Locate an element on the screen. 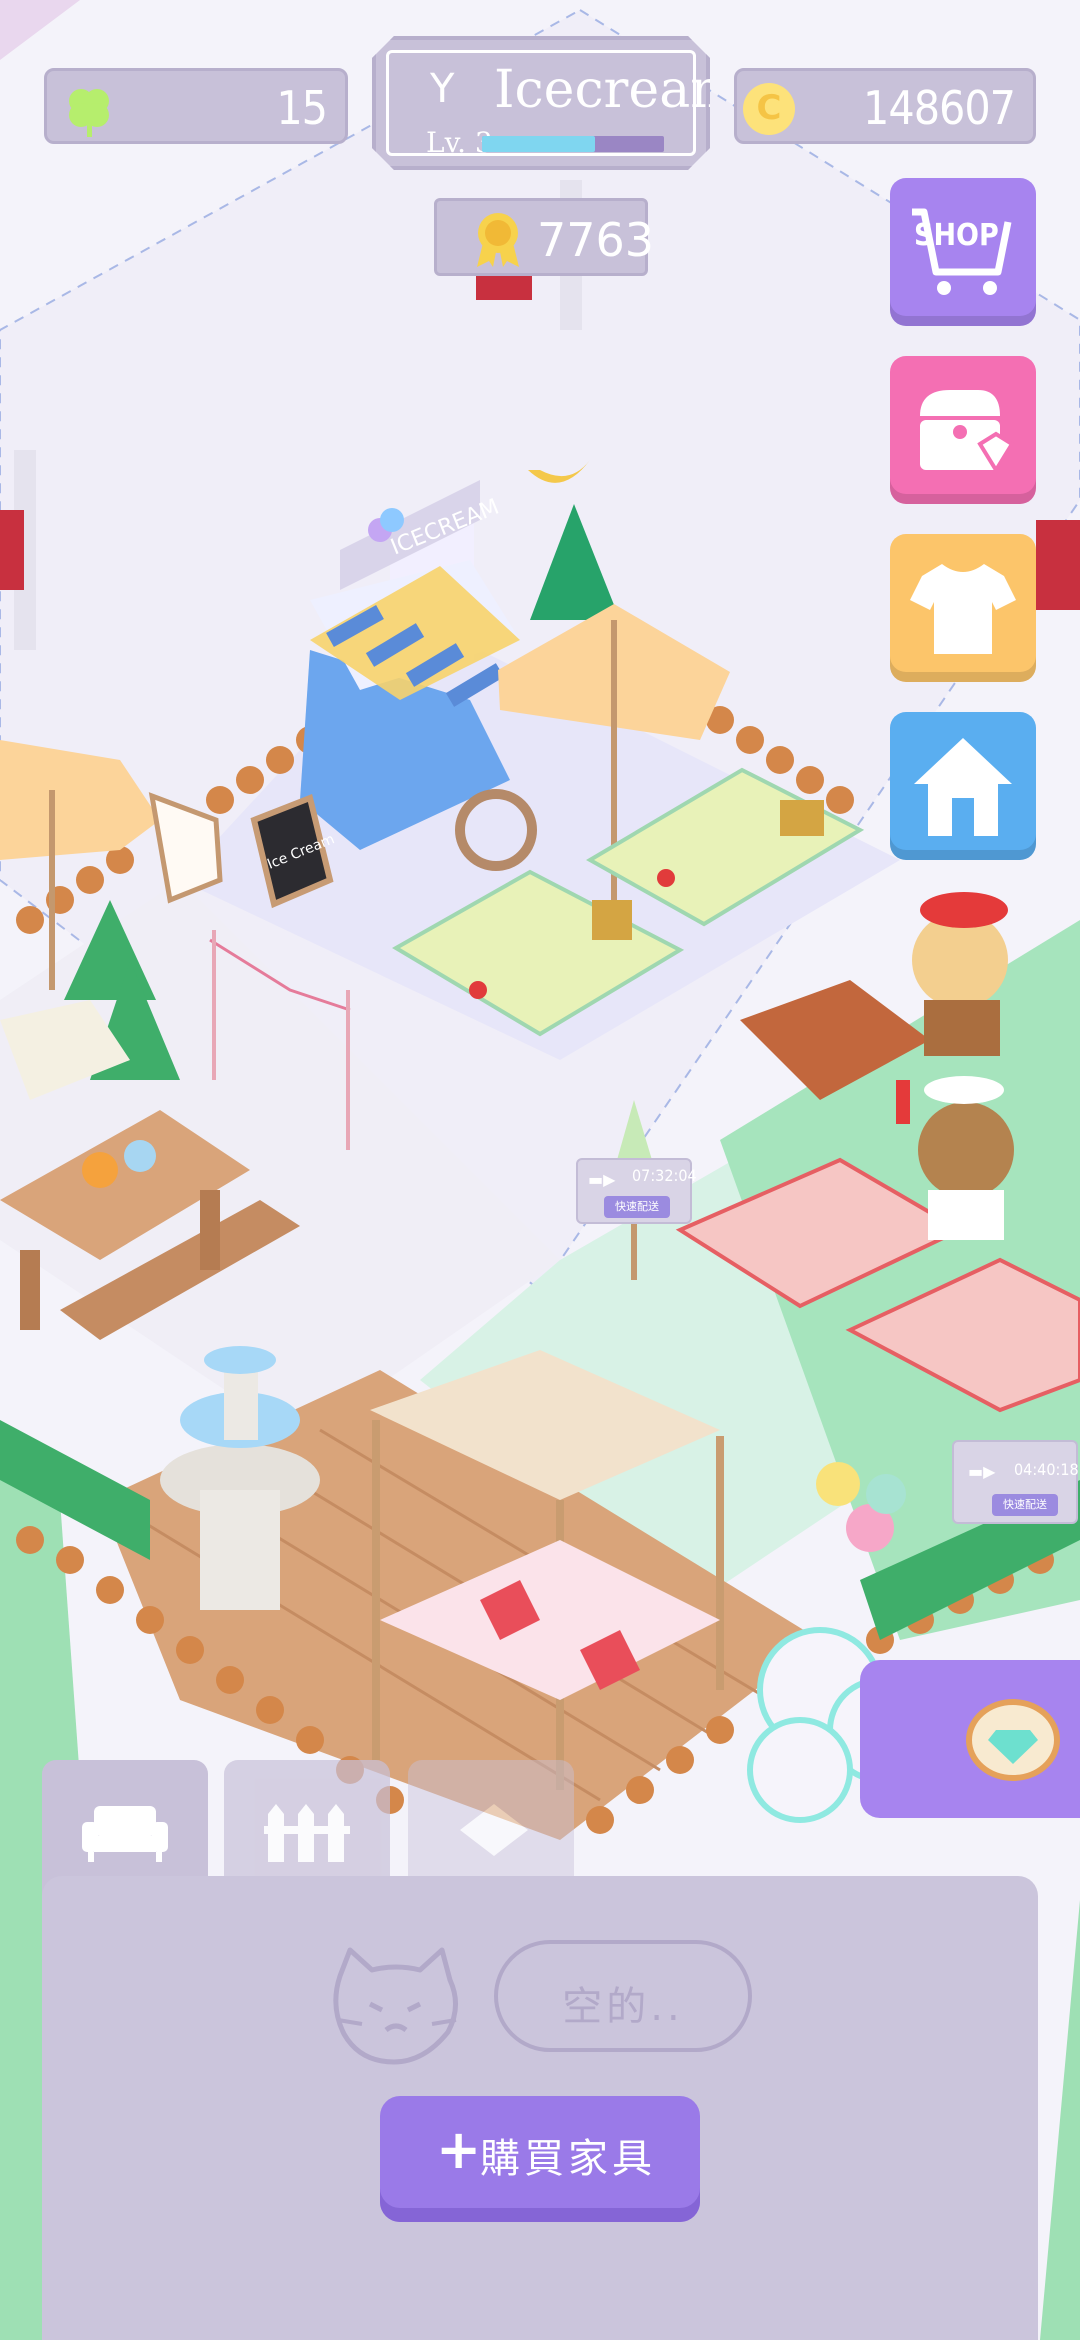  empty-inventory-text: 空的.. is located at coordinates (623, 2007).